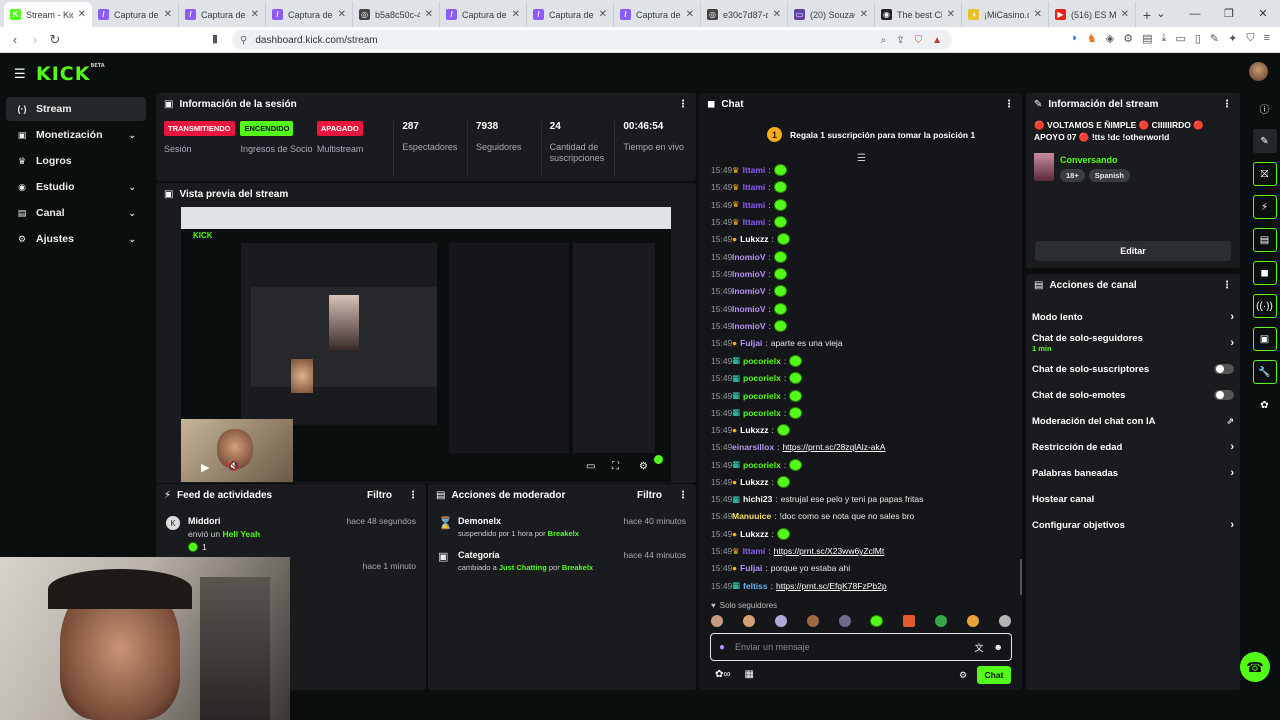  I want to click on wrench-icon: 🔧, so click(1264, 372).